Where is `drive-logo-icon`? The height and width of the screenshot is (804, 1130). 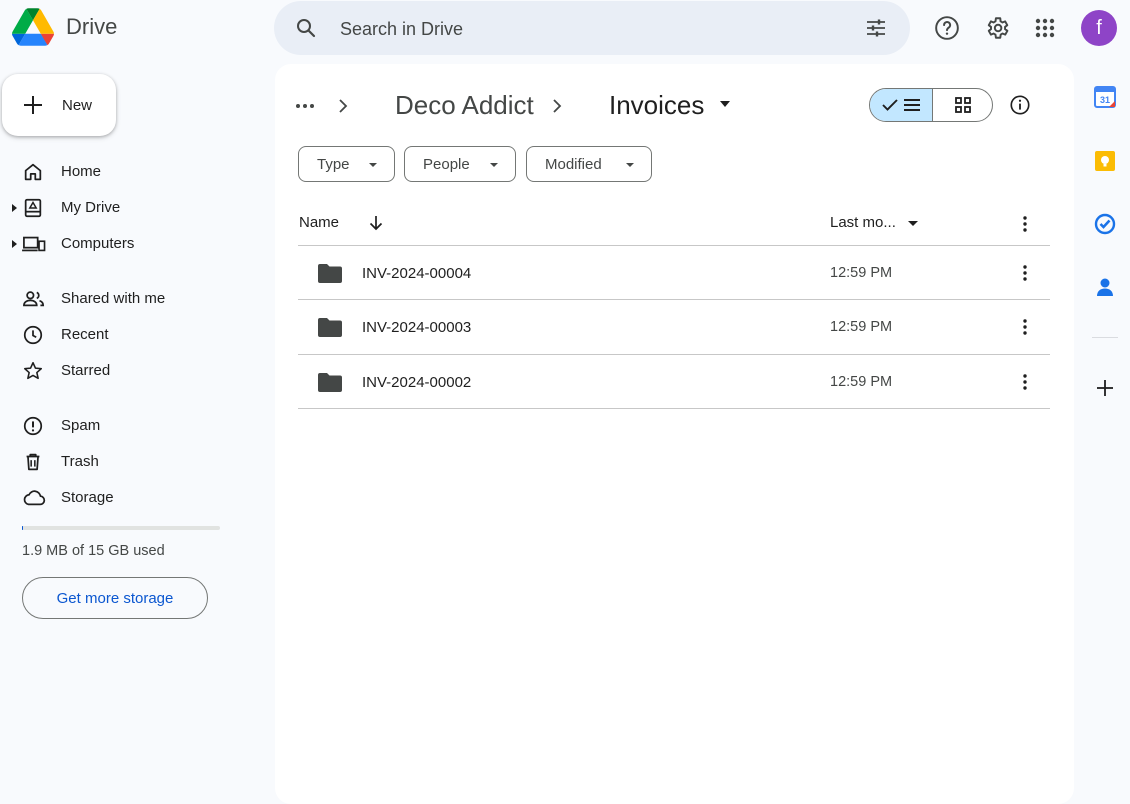
drive-logo-icon is located at coordinates (33, 27).